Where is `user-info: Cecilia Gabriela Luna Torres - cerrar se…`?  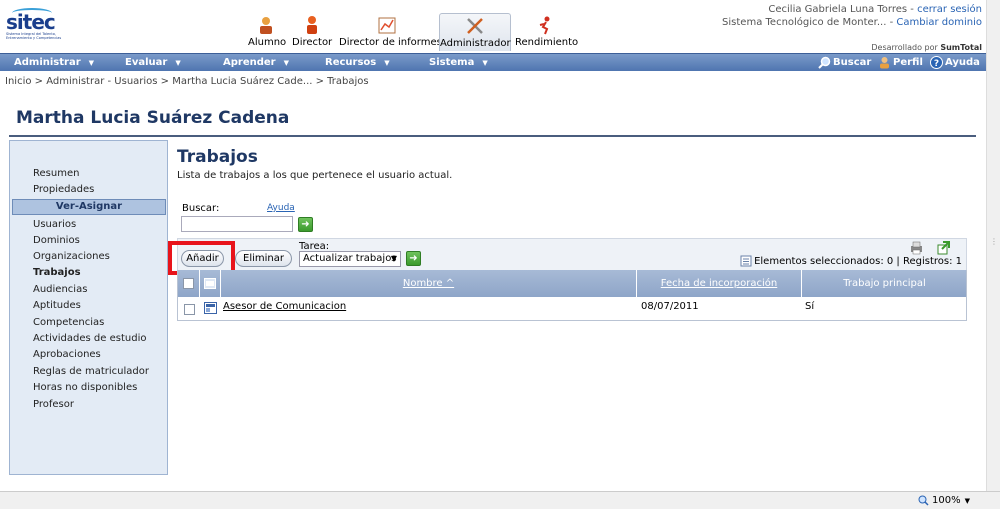
user-info: Cecilia Gabriela Luna Torres - cerrar se… is located at coordinates (852, 16).